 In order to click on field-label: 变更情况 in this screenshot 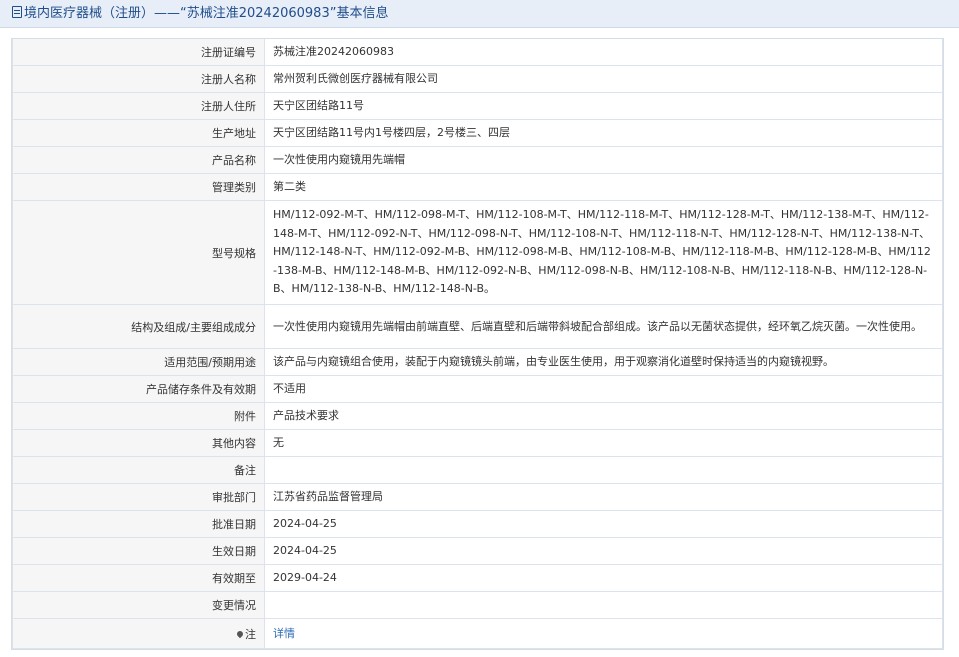, I will do `click(138, 605)`.